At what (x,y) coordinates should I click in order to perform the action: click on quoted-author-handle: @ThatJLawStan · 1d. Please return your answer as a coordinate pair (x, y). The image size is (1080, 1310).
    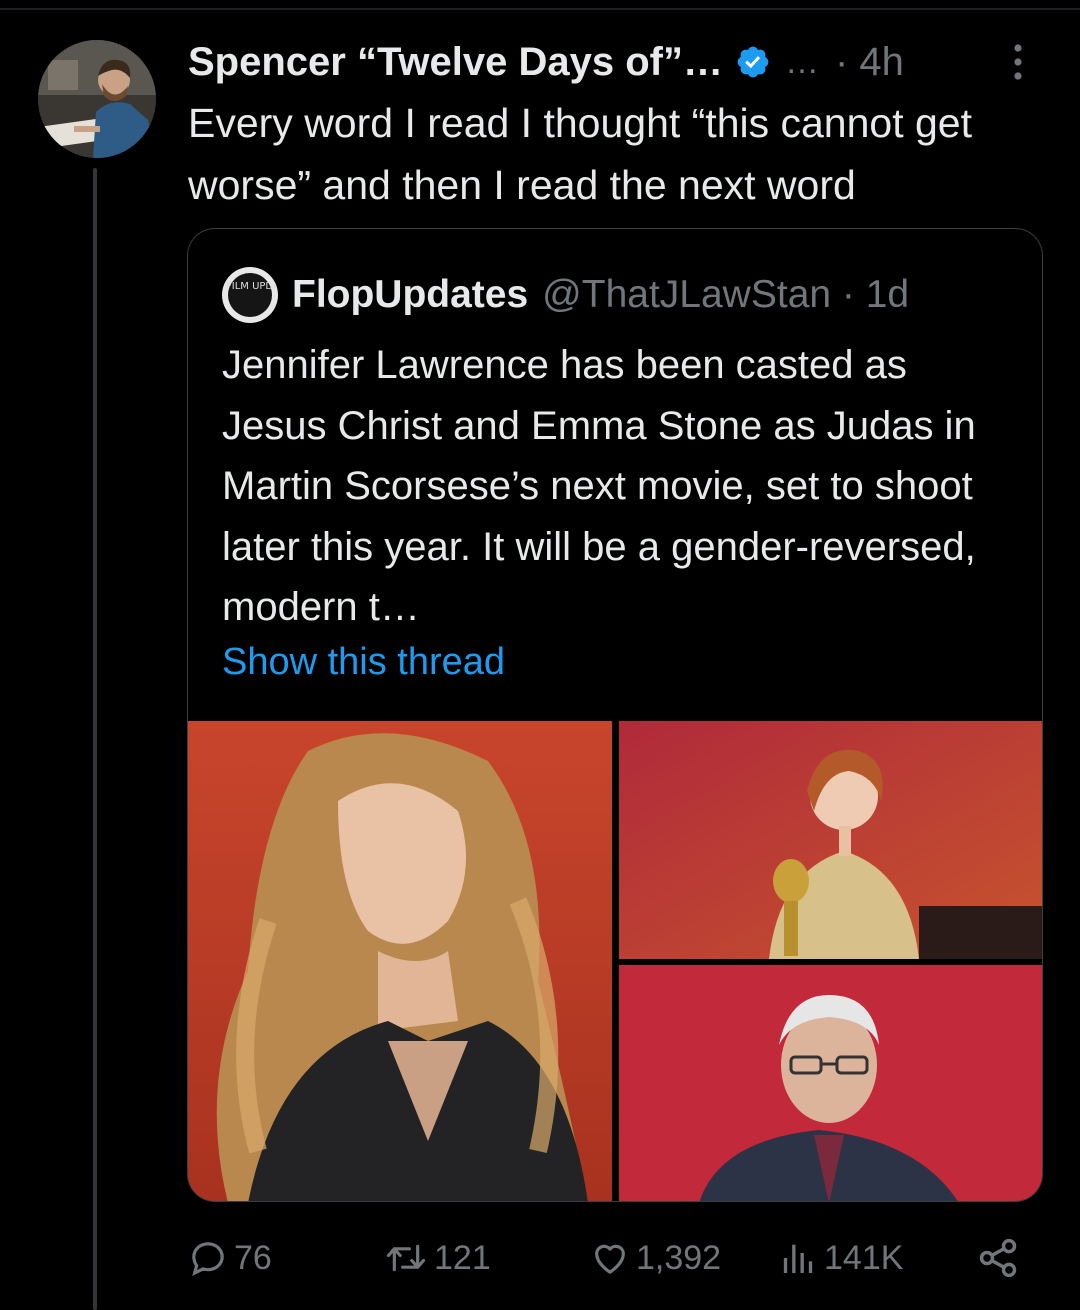
    Looking at the image, I should click on (725, 295).